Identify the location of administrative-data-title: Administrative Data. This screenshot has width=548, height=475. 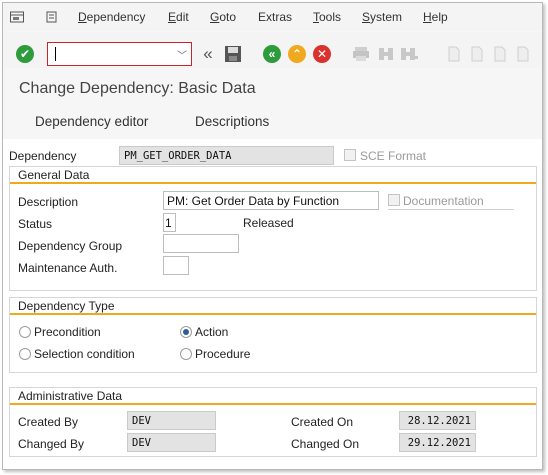
(70, 396).